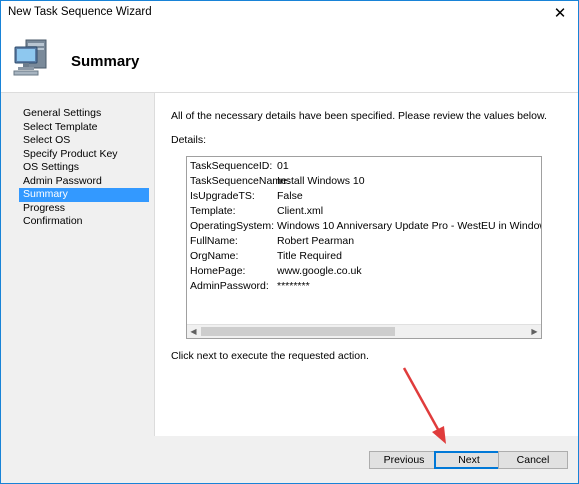 The height and width of the screenshot is (484, 579). Describe the element at coordinates (289, 13) in the screenshot. I see `title-bar: New Task Sequence Wizard ✕` at that location.